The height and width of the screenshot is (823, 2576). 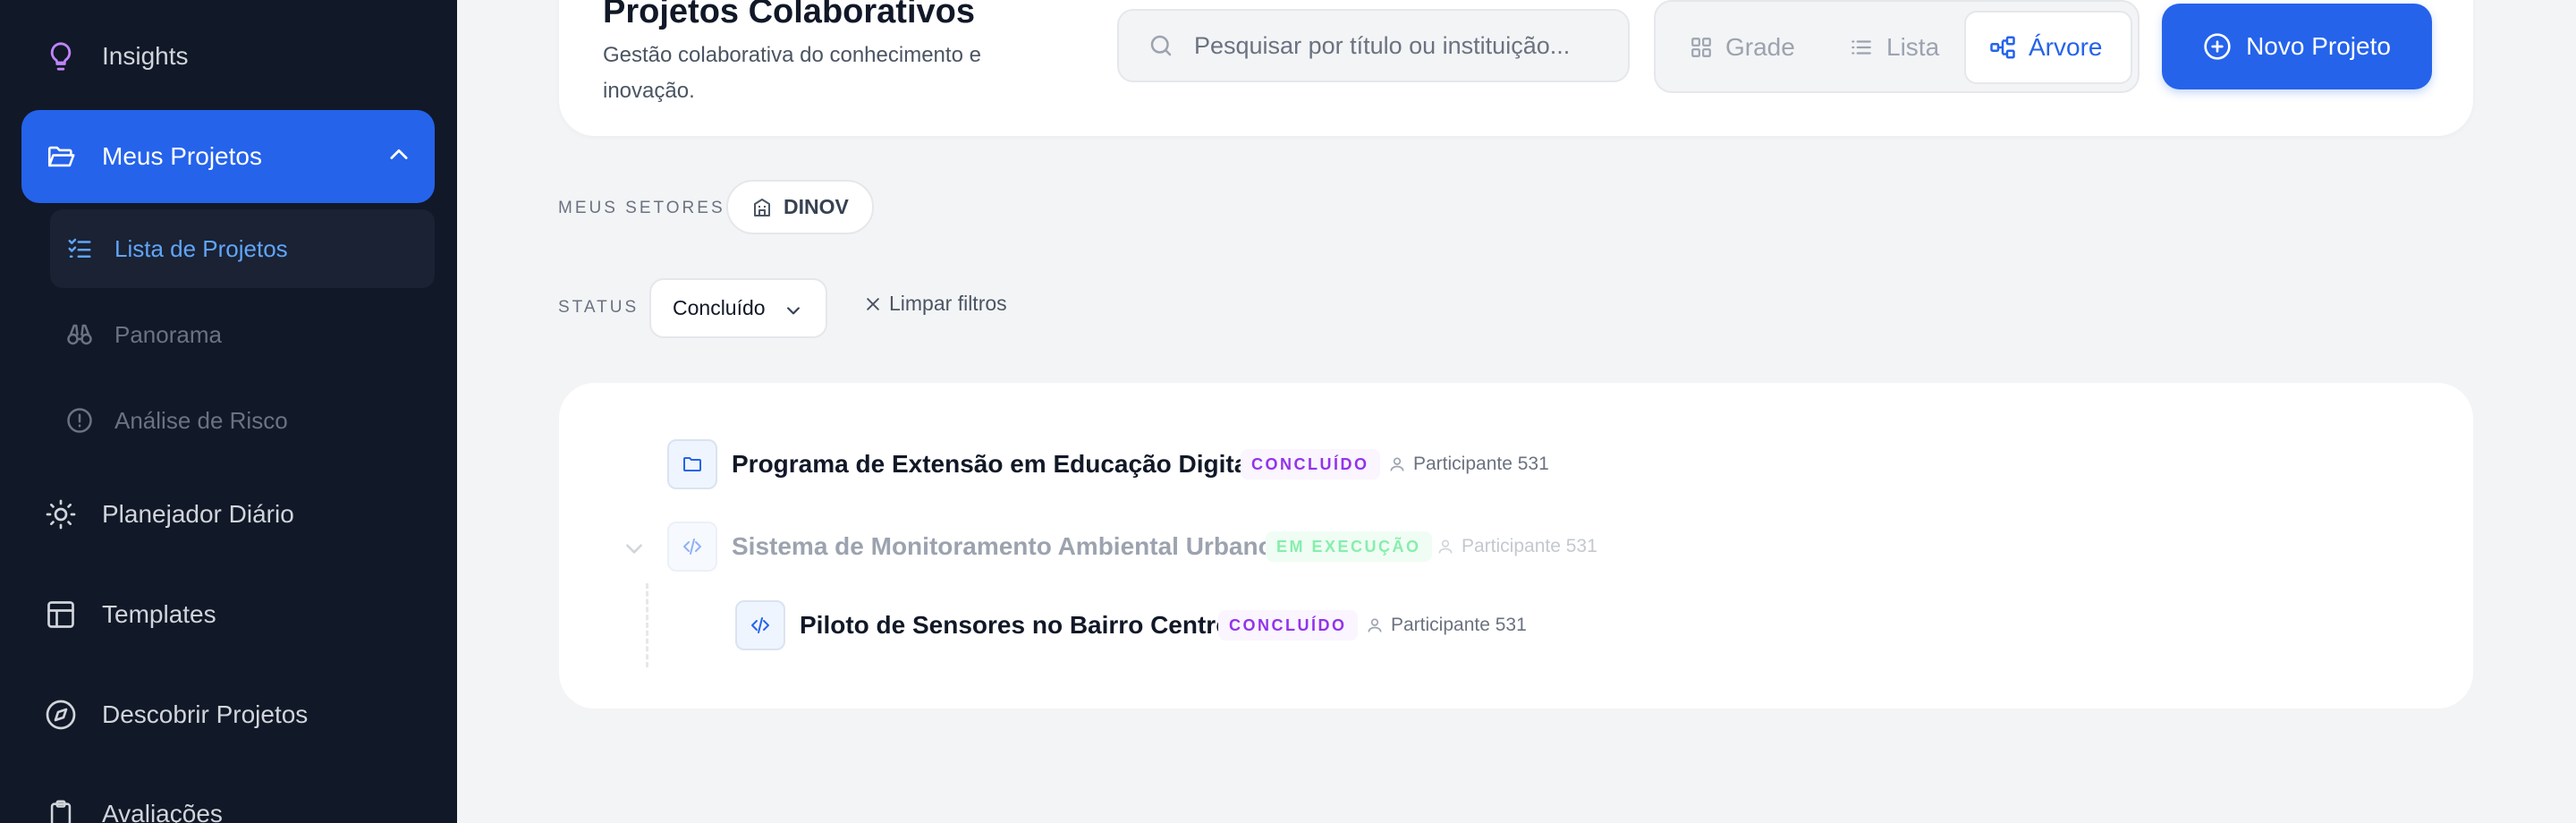 What do you see at coordinates (789, 15) in the screenshot?
I see `page-title: Projetos Colaborativos` at bounding box center [789, 15].